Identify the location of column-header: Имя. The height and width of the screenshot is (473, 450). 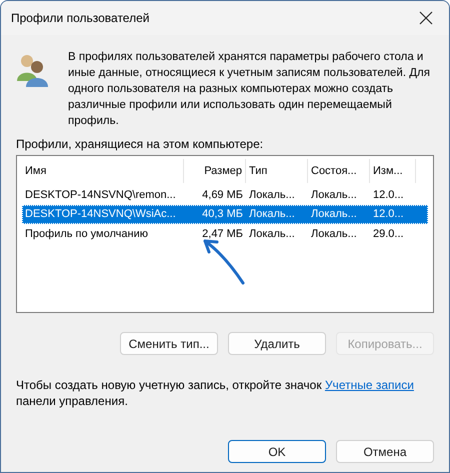
(103, 171).